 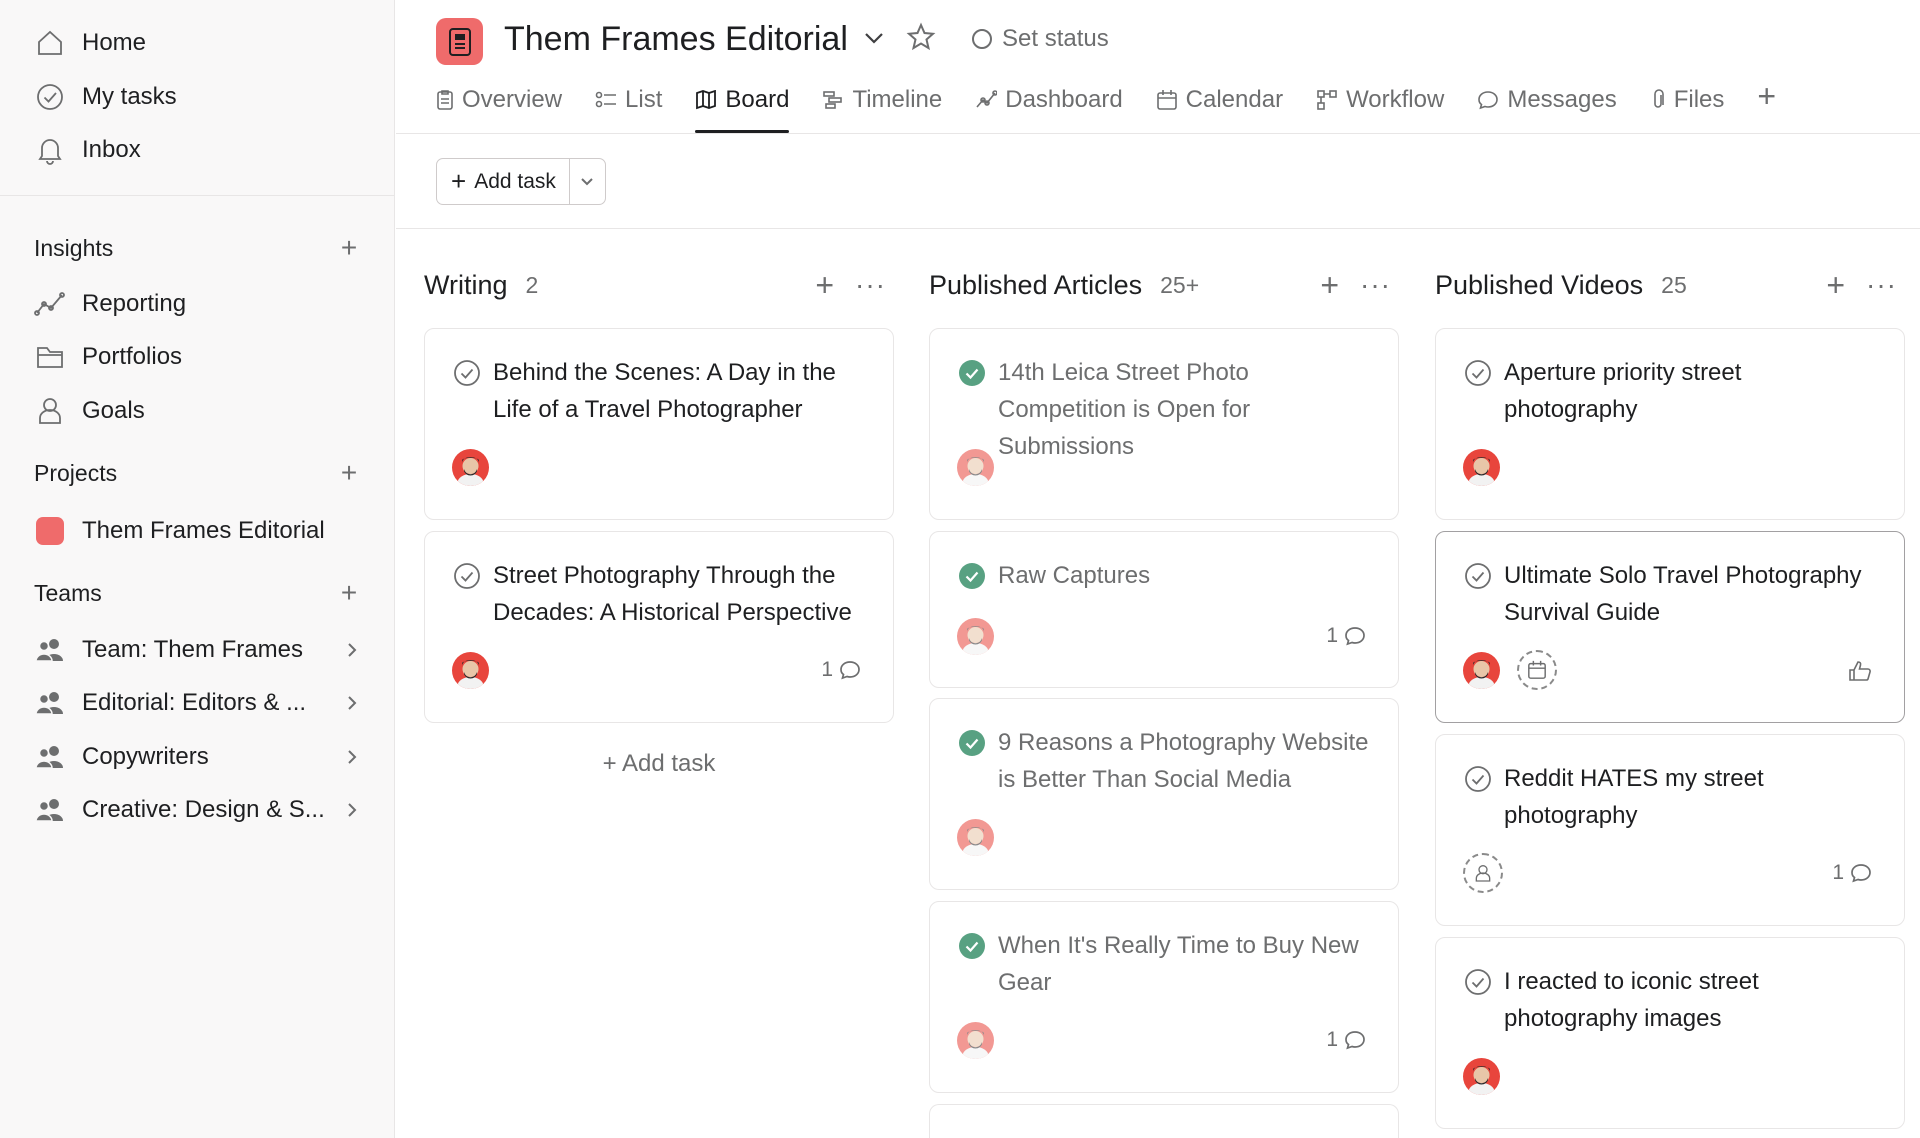 What do you see at coordinates (1164, 609) in the screenshot?
I see `task-card: Raw Captures 1` at bounding box center [1164, 609].